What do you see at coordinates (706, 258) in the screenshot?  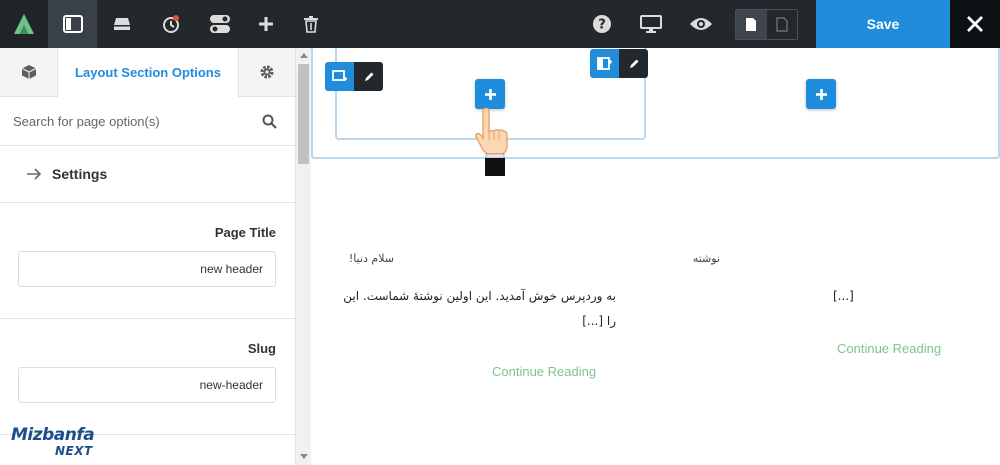 I see `post-2-title: نوشته` at bounding box center [706, 258].